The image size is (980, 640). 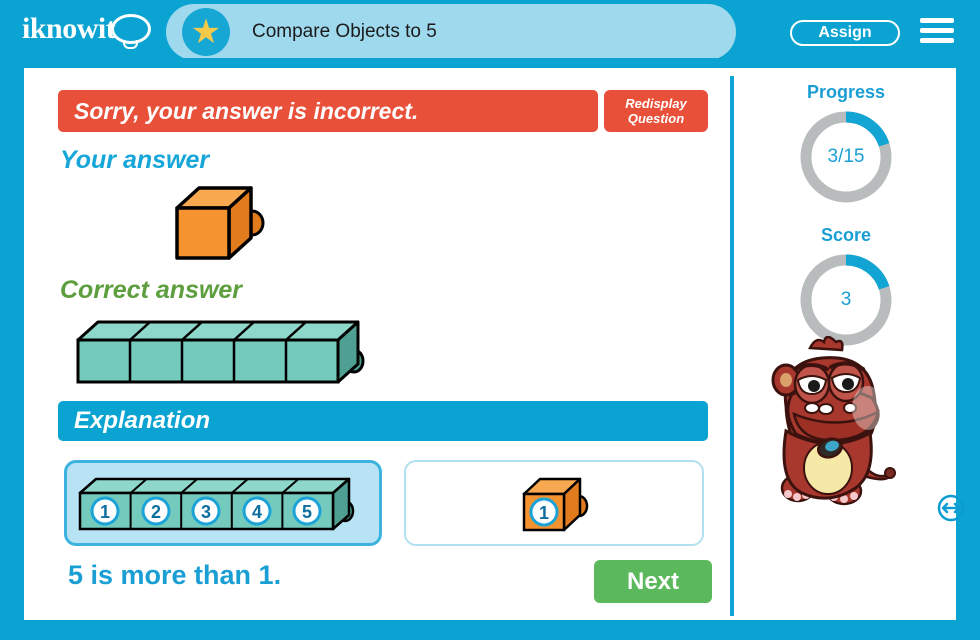 I want to click on redisplay-line-1: Redisplay, so click(x=656, y=103).